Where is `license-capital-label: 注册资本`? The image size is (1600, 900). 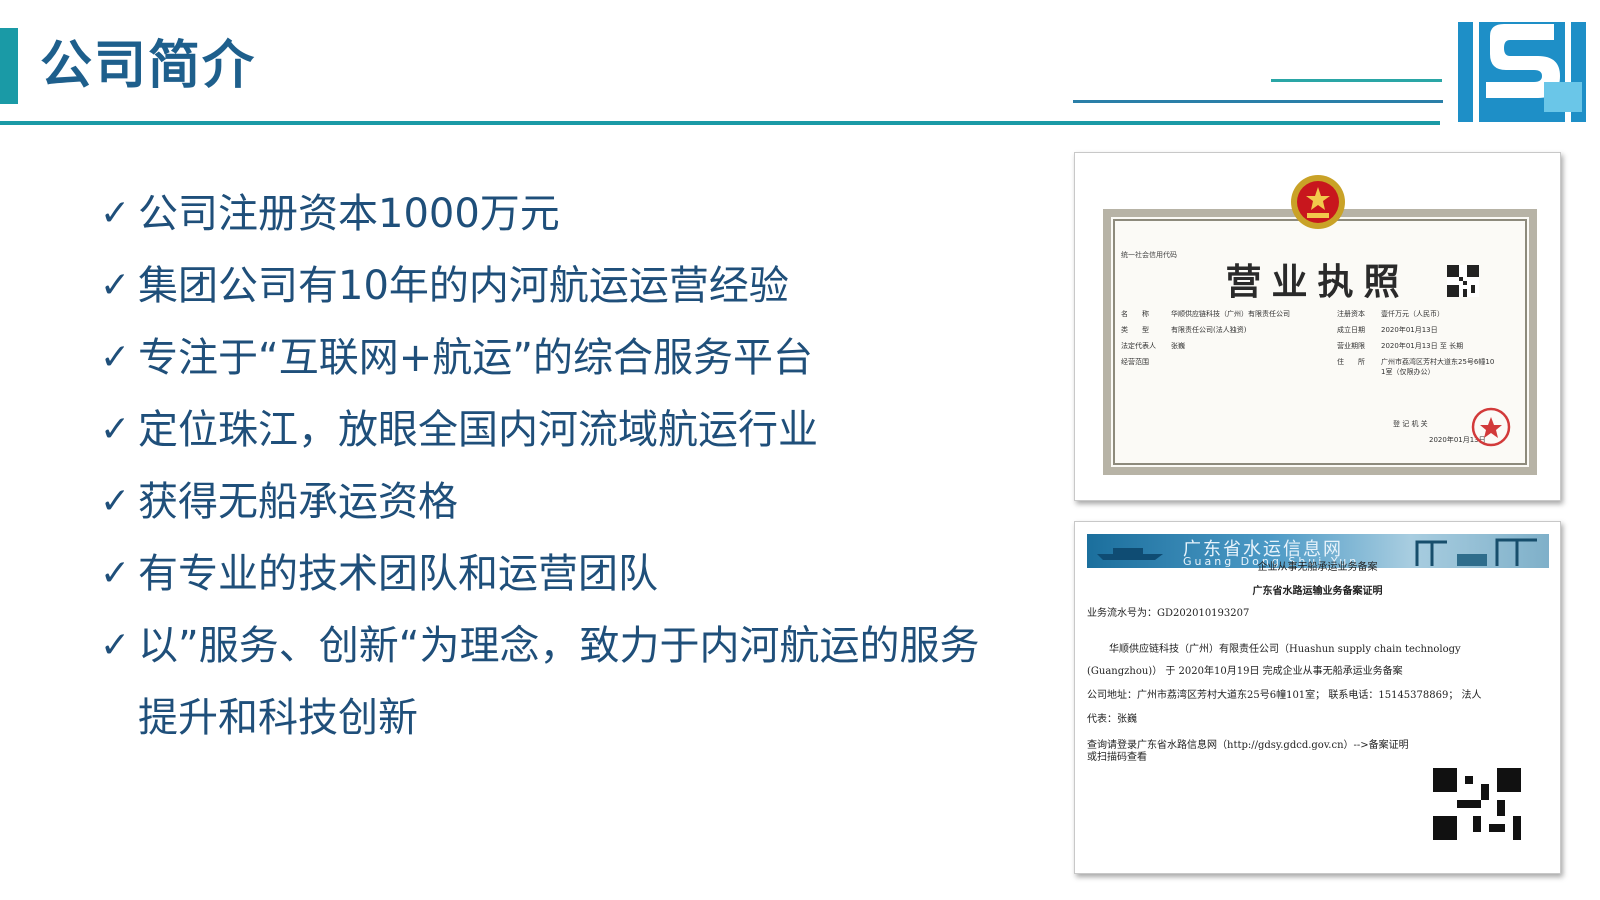
license-capital-label: 注册资本 is located at coordinates (1351, 314).